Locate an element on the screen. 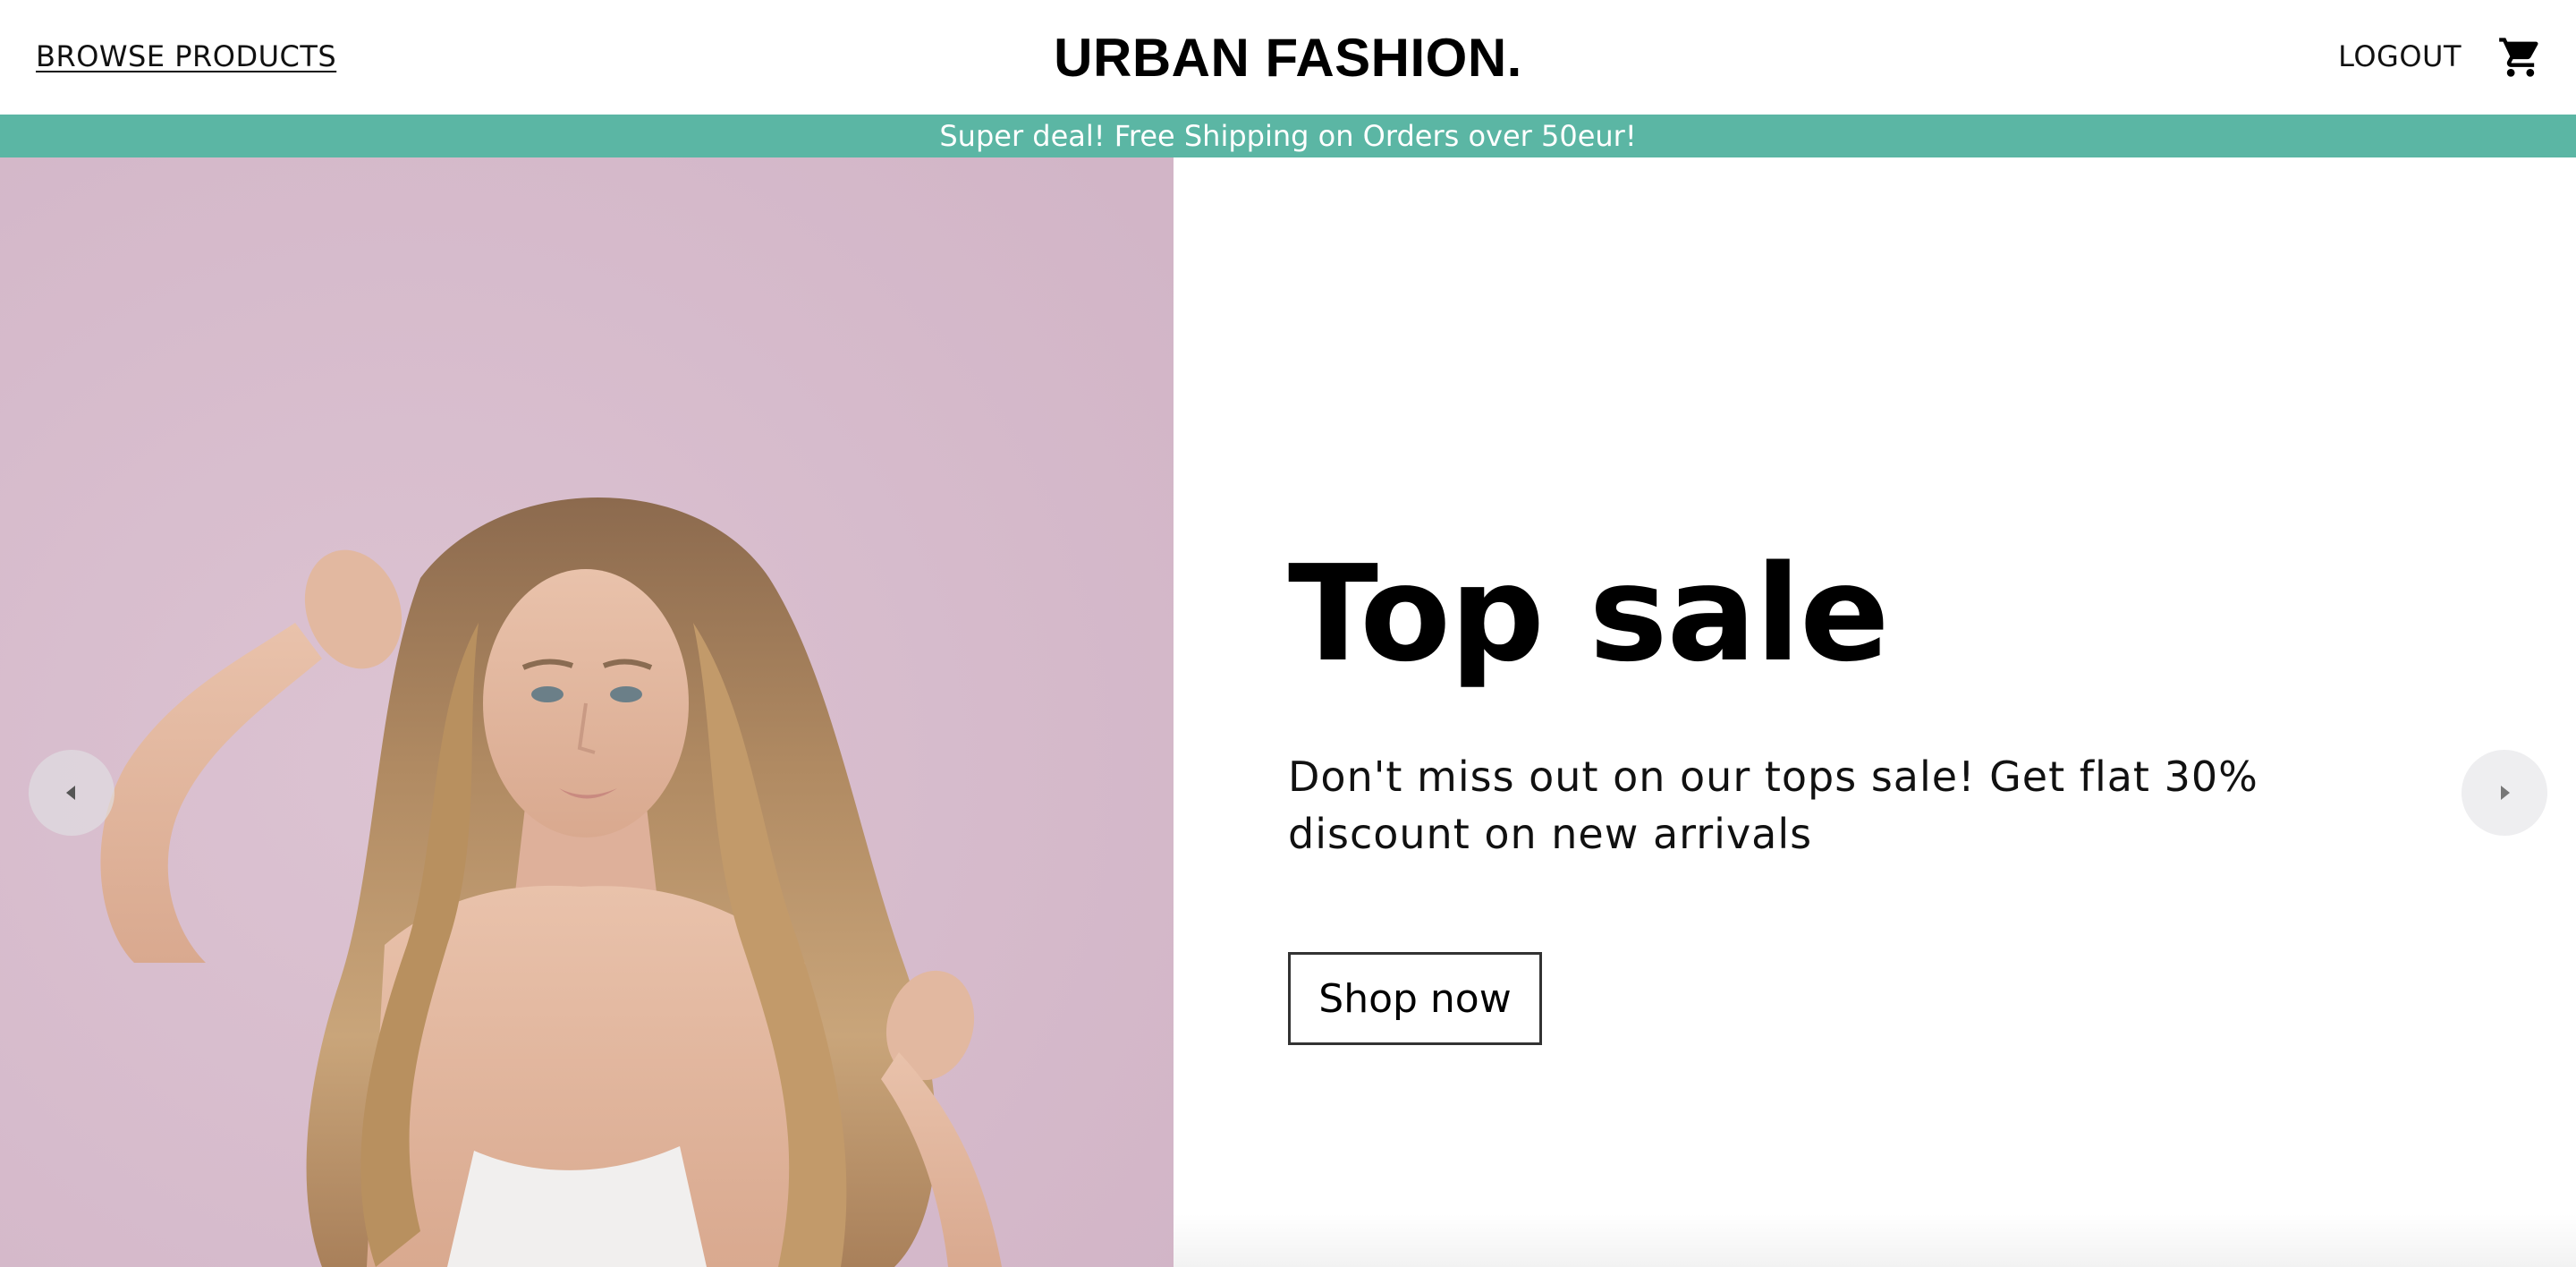 Image resolution: width=2576 pixels, height=1267 pixels. chevron-right-icon is located at coordinates (2505, 793).